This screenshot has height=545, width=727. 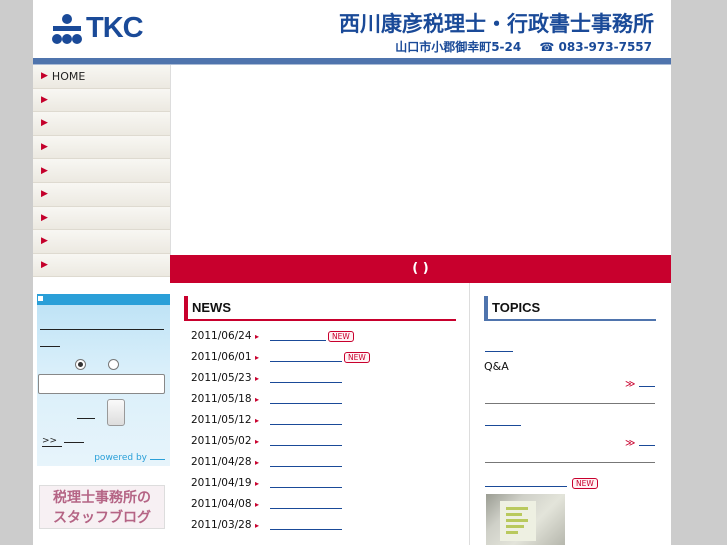 What do you see at coordinates (115, 28) in the screenshot?
I see `logo-text: TKC` at bounding box center [115, 28].